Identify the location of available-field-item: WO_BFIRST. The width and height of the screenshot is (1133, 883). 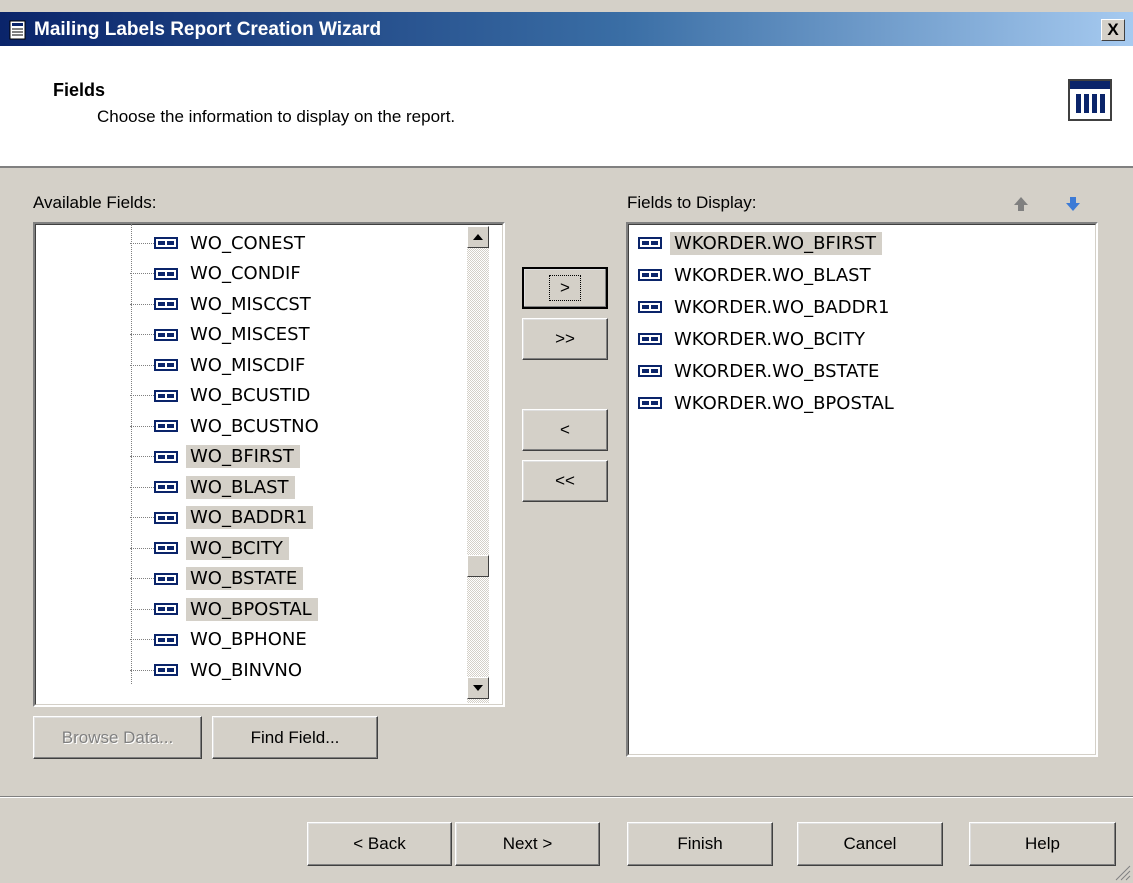
(215, 457).